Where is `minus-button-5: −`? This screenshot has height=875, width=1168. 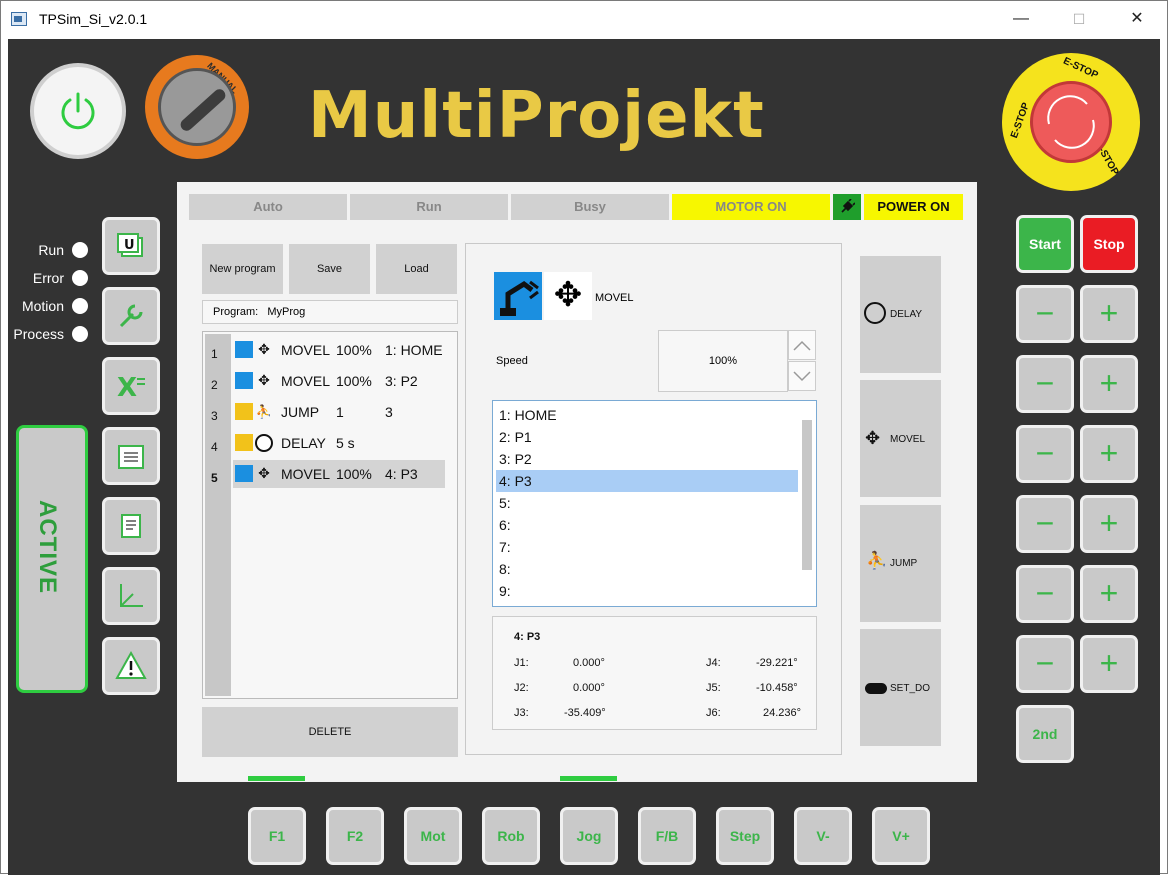
minus-button-5: − is located at coordinates (1045, 594).